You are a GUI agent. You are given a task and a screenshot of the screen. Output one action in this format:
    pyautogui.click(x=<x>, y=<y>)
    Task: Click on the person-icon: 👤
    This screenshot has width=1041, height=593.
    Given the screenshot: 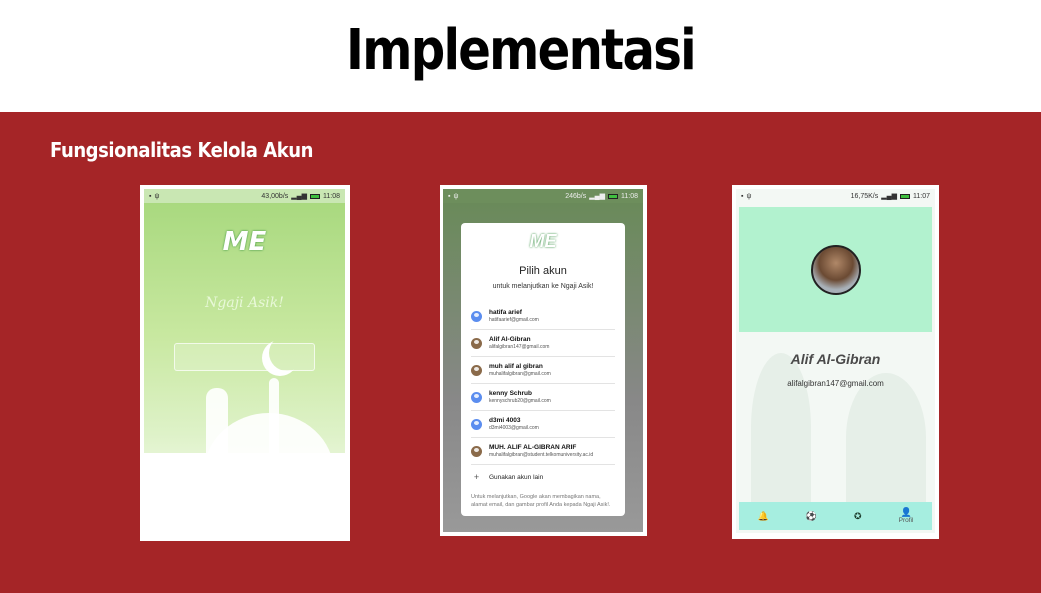 What is the action you would take?
    pyautogui.click(x=906, y=512)
    